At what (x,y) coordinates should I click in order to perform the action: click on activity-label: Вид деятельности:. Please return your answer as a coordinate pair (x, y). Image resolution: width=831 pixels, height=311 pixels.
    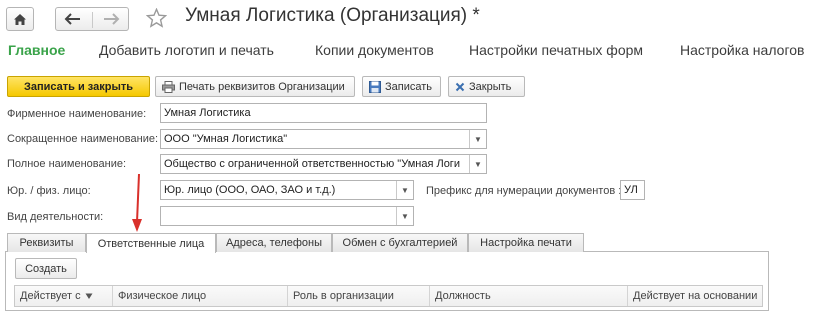
    Looking at the image, I should click on (55, 217).